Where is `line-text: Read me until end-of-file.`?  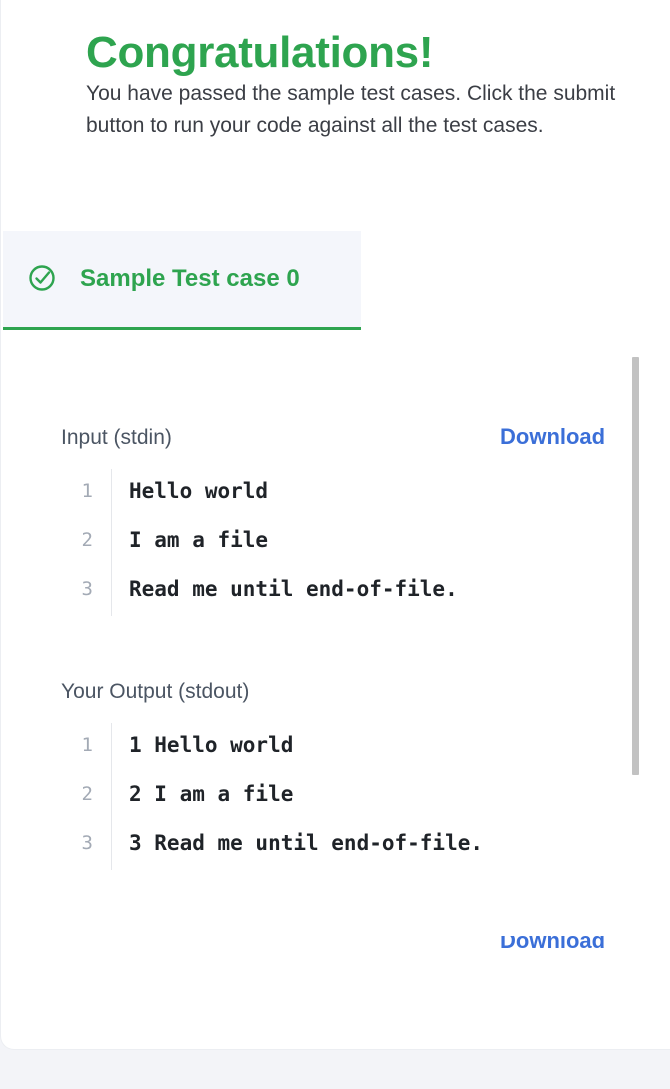 line-text: Read me until end-of-file. is located at coordinates (293, 589).